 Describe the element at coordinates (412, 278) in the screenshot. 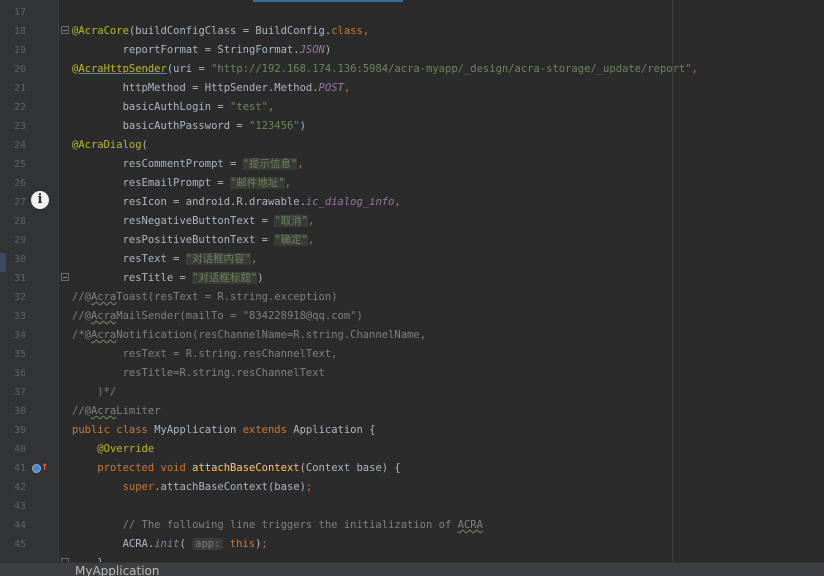

I see `code-line: 31 resTitle = "对话框标题")` at that location.